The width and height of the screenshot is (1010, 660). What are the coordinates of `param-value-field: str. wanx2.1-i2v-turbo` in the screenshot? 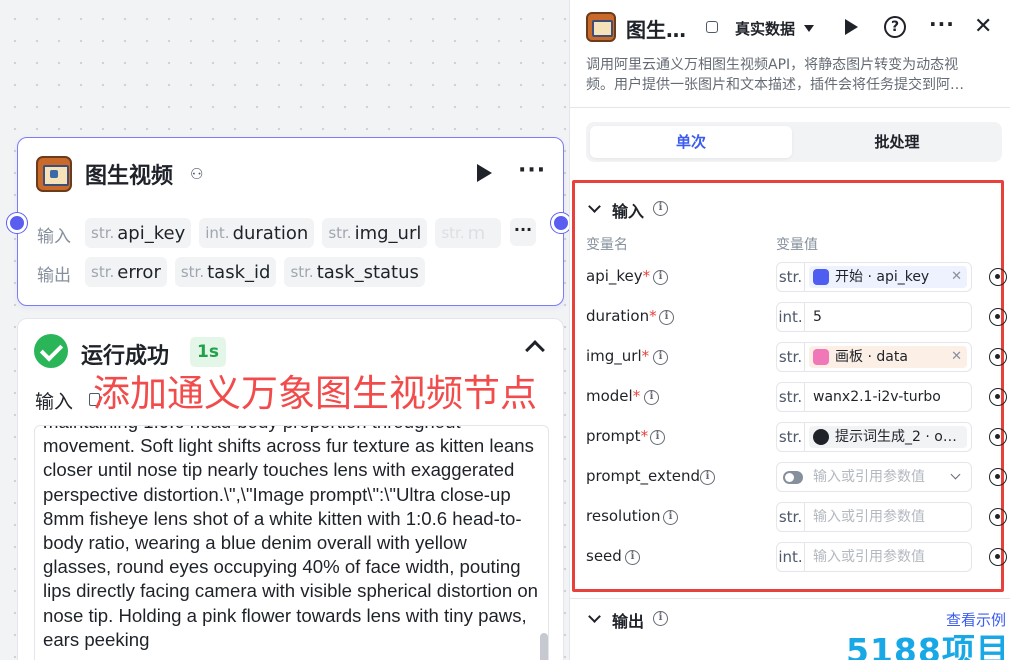 It's located at (874, 397).